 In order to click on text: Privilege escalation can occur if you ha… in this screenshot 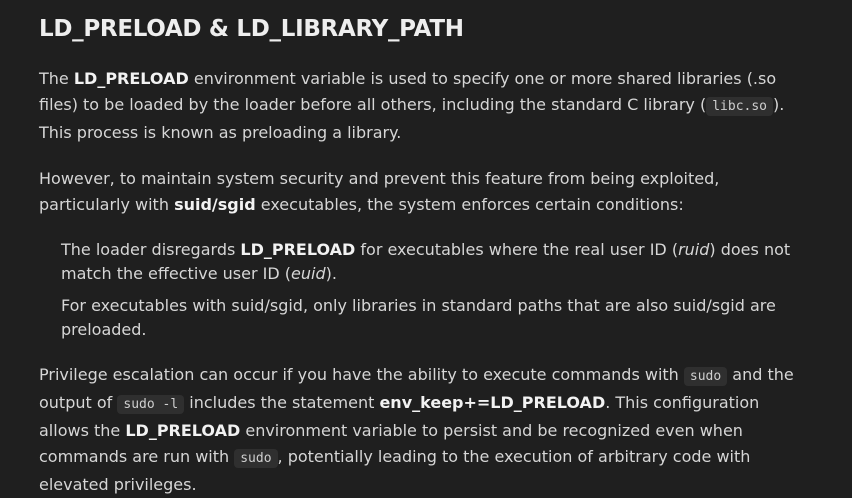, I will do `click(361, 374)`.